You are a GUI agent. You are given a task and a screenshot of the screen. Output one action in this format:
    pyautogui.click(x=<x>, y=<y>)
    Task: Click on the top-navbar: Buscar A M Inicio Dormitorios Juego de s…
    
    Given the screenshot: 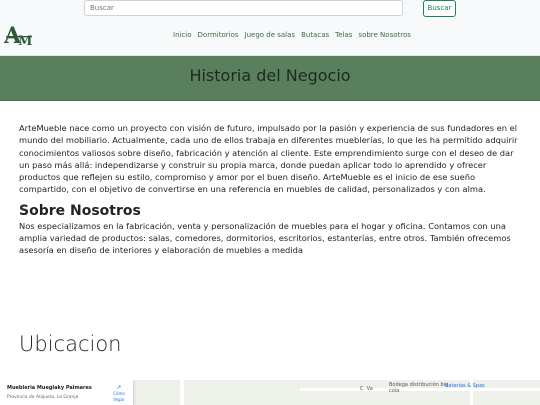 What is the action you would take?
    pyautogui.click(x=270, y=28)
    